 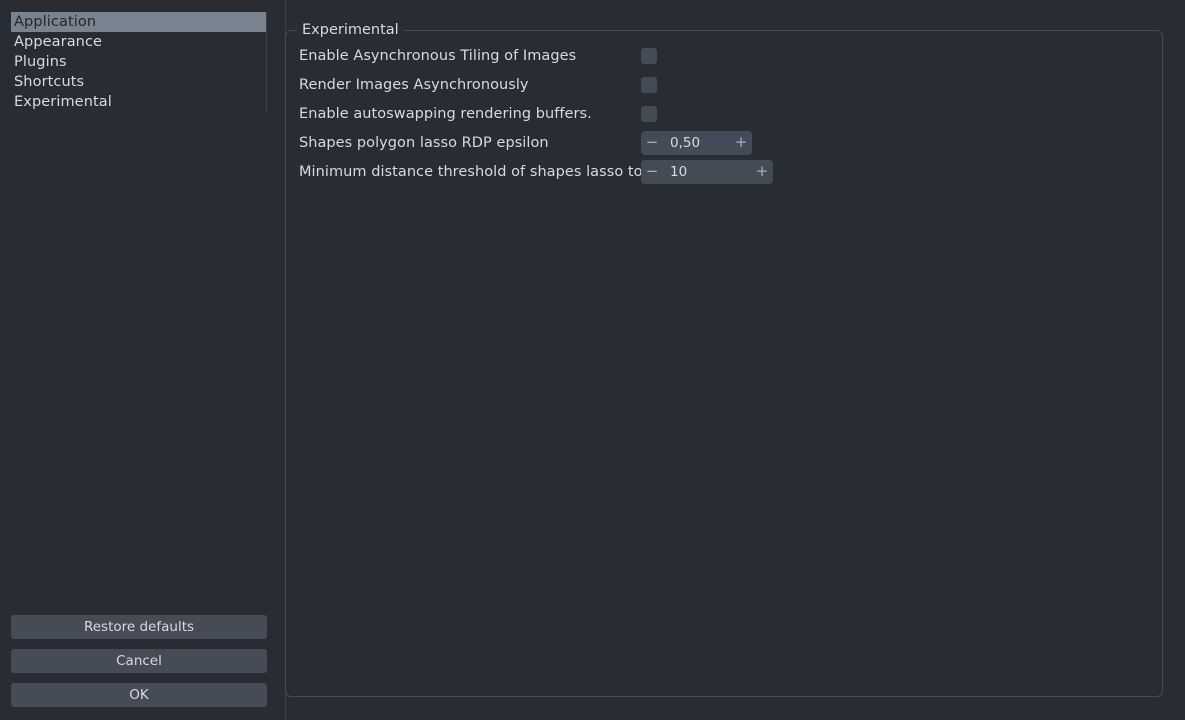 What do you see at coordinates (139, 695) in the screenshot?
I see `ok-button: OK` at bounding box center [139, 695].